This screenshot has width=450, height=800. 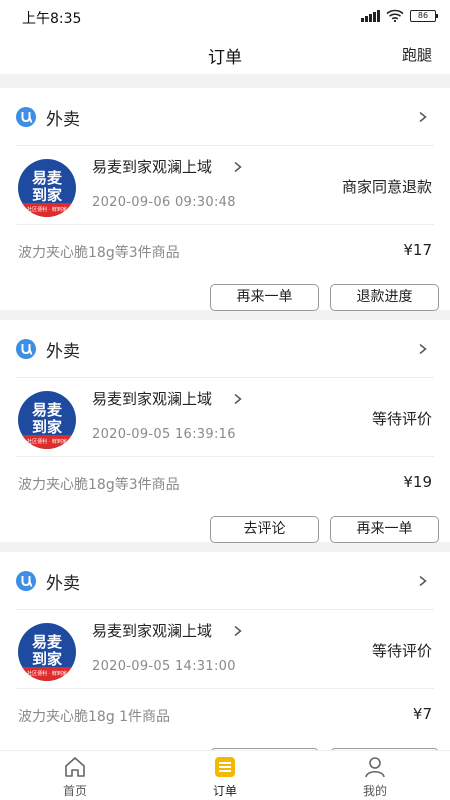 I want to click on nav-bar: 订单 跑腿, so click(x=225, y=54).